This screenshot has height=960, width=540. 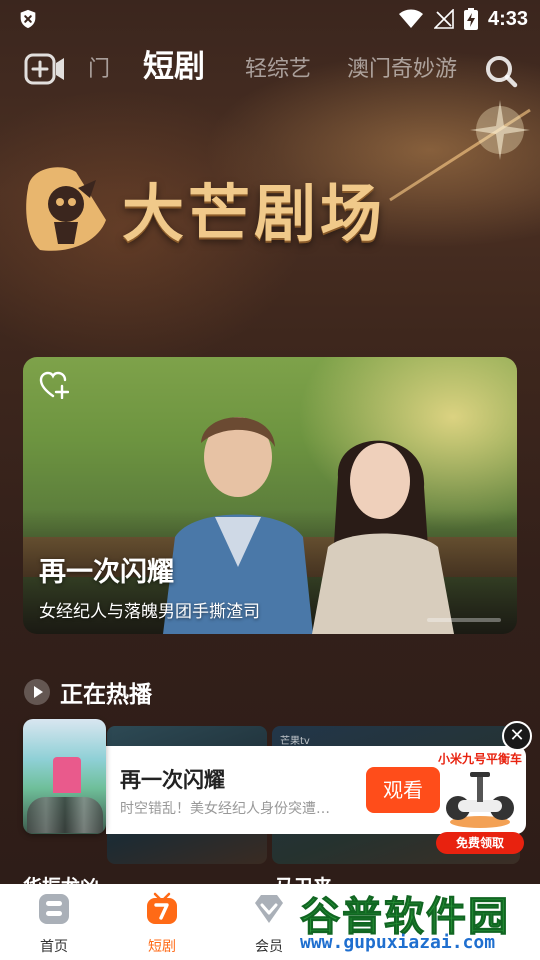 I want to click on status-right: 4:33, so click(x=463, y=19).